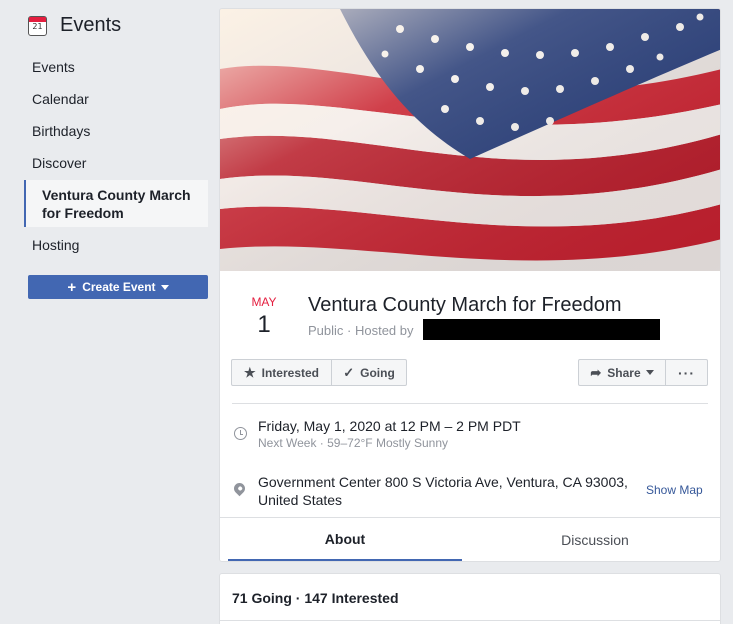 This screenshot has height=624, width=733. What do you see at coordinates (353, 443) in the screenshot?
I see `event-weather: Next Week · 59–72°F Mostly Sunny` at bounding box center [353, 443].